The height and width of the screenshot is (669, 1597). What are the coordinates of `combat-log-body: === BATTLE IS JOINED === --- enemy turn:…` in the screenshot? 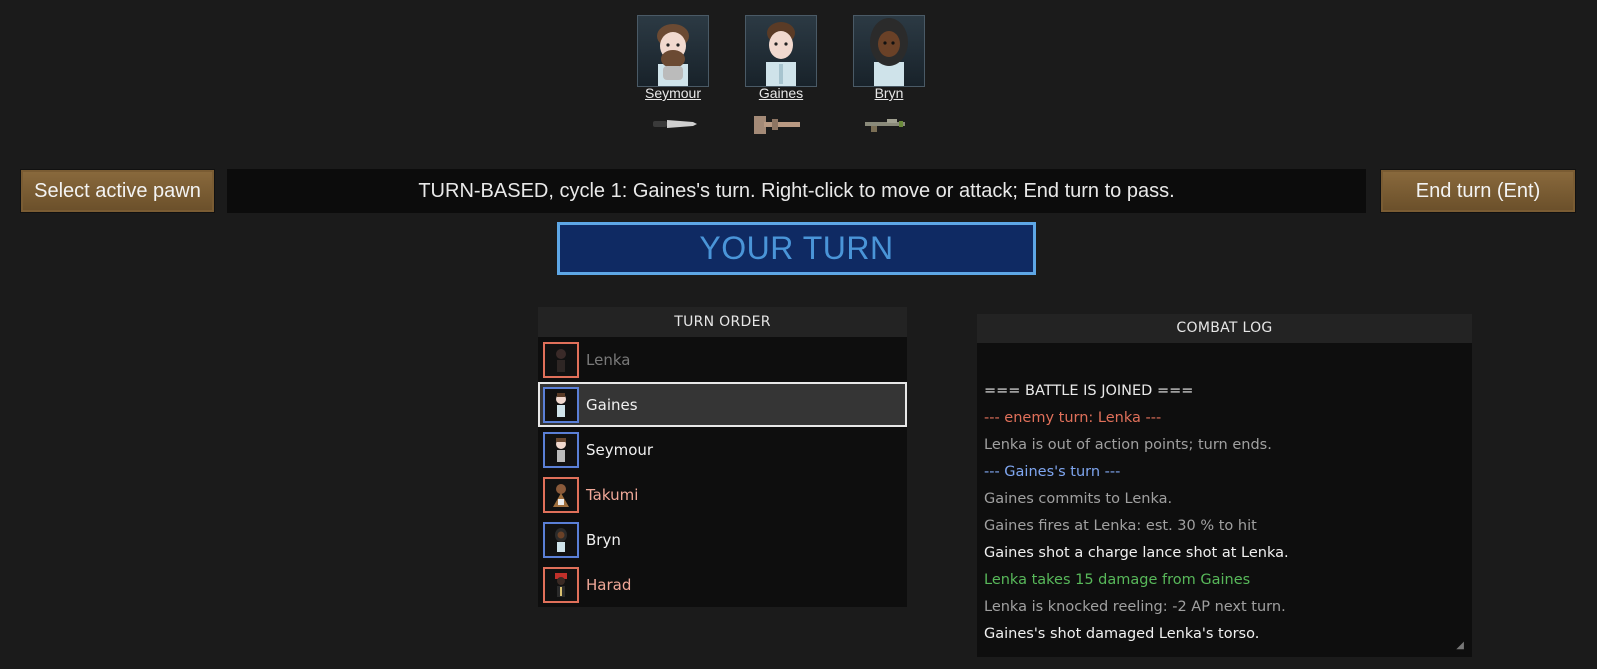 It's located at (1224, 500).